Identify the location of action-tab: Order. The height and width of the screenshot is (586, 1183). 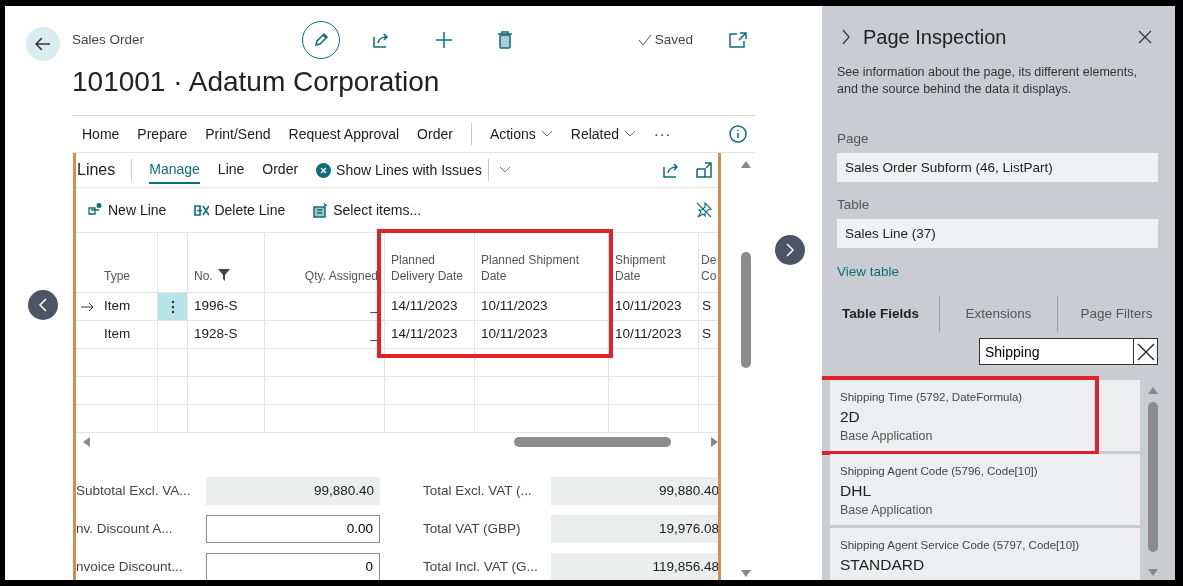
(435, 134).